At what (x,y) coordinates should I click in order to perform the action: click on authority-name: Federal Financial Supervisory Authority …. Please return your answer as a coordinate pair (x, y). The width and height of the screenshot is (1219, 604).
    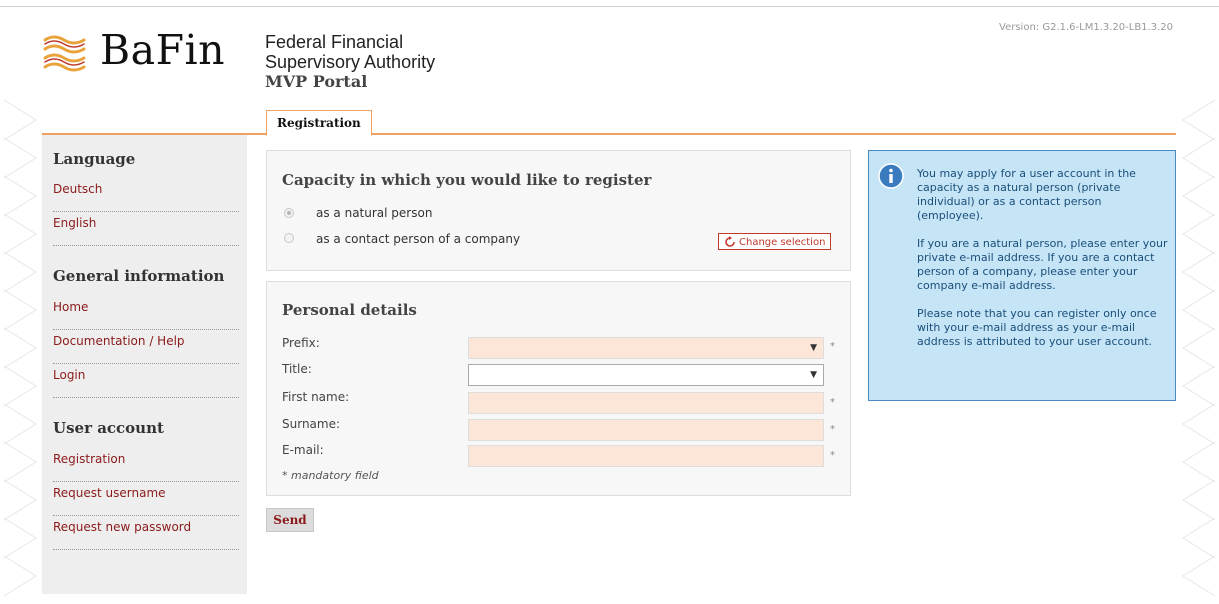
    Looking at the image, I should click on (350, 62).